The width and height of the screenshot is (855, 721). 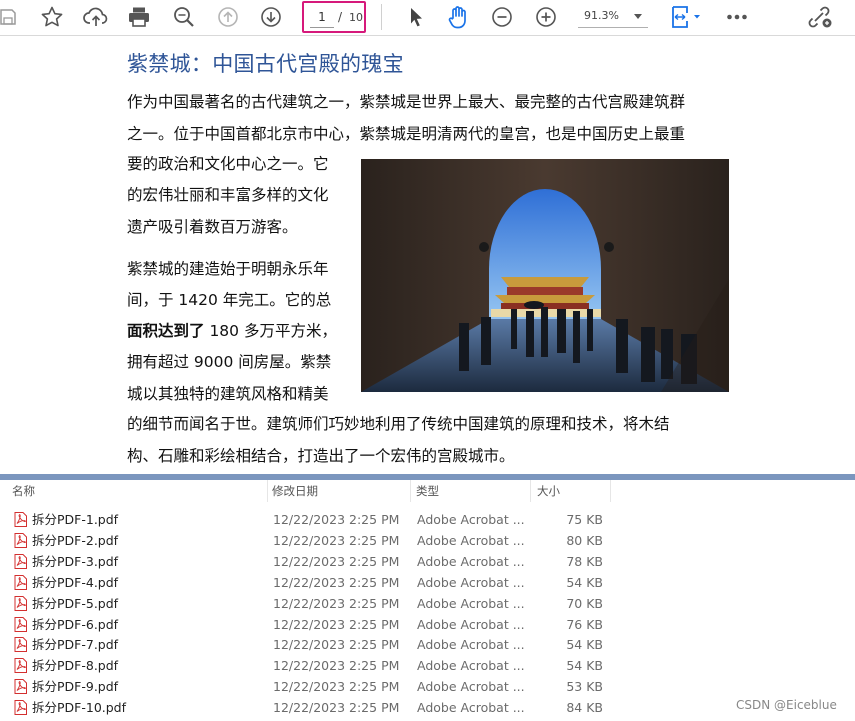 What do you see at coordinates (458, 17) in the screenshot?
I see `hand-tool-icon` at bounding box center [458, 17].